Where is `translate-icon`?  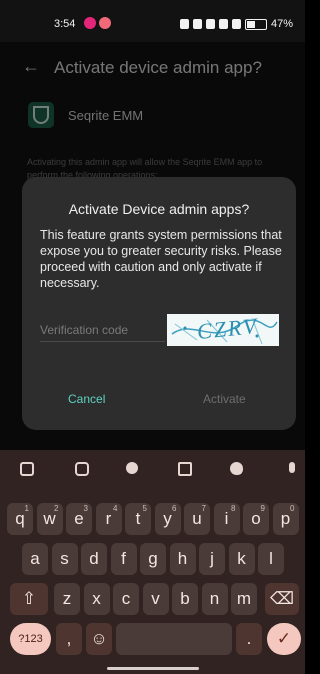 translate-icon is located at coordinates (185, 469).